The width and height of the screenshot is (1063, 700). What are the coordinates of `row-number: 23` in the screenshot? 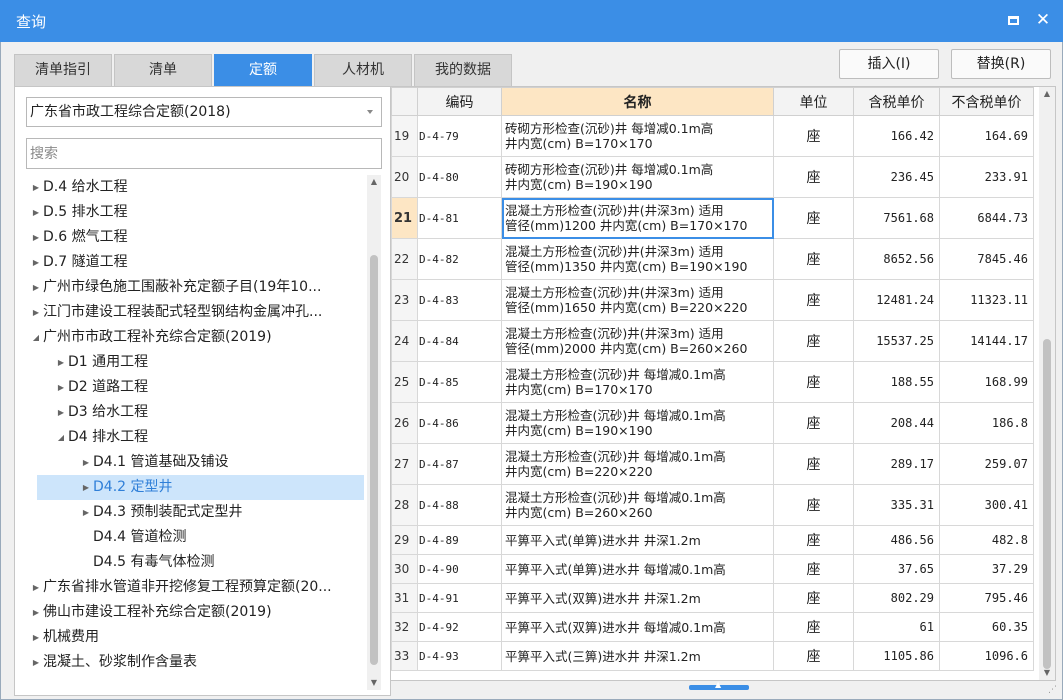 It's located at (404, 300).